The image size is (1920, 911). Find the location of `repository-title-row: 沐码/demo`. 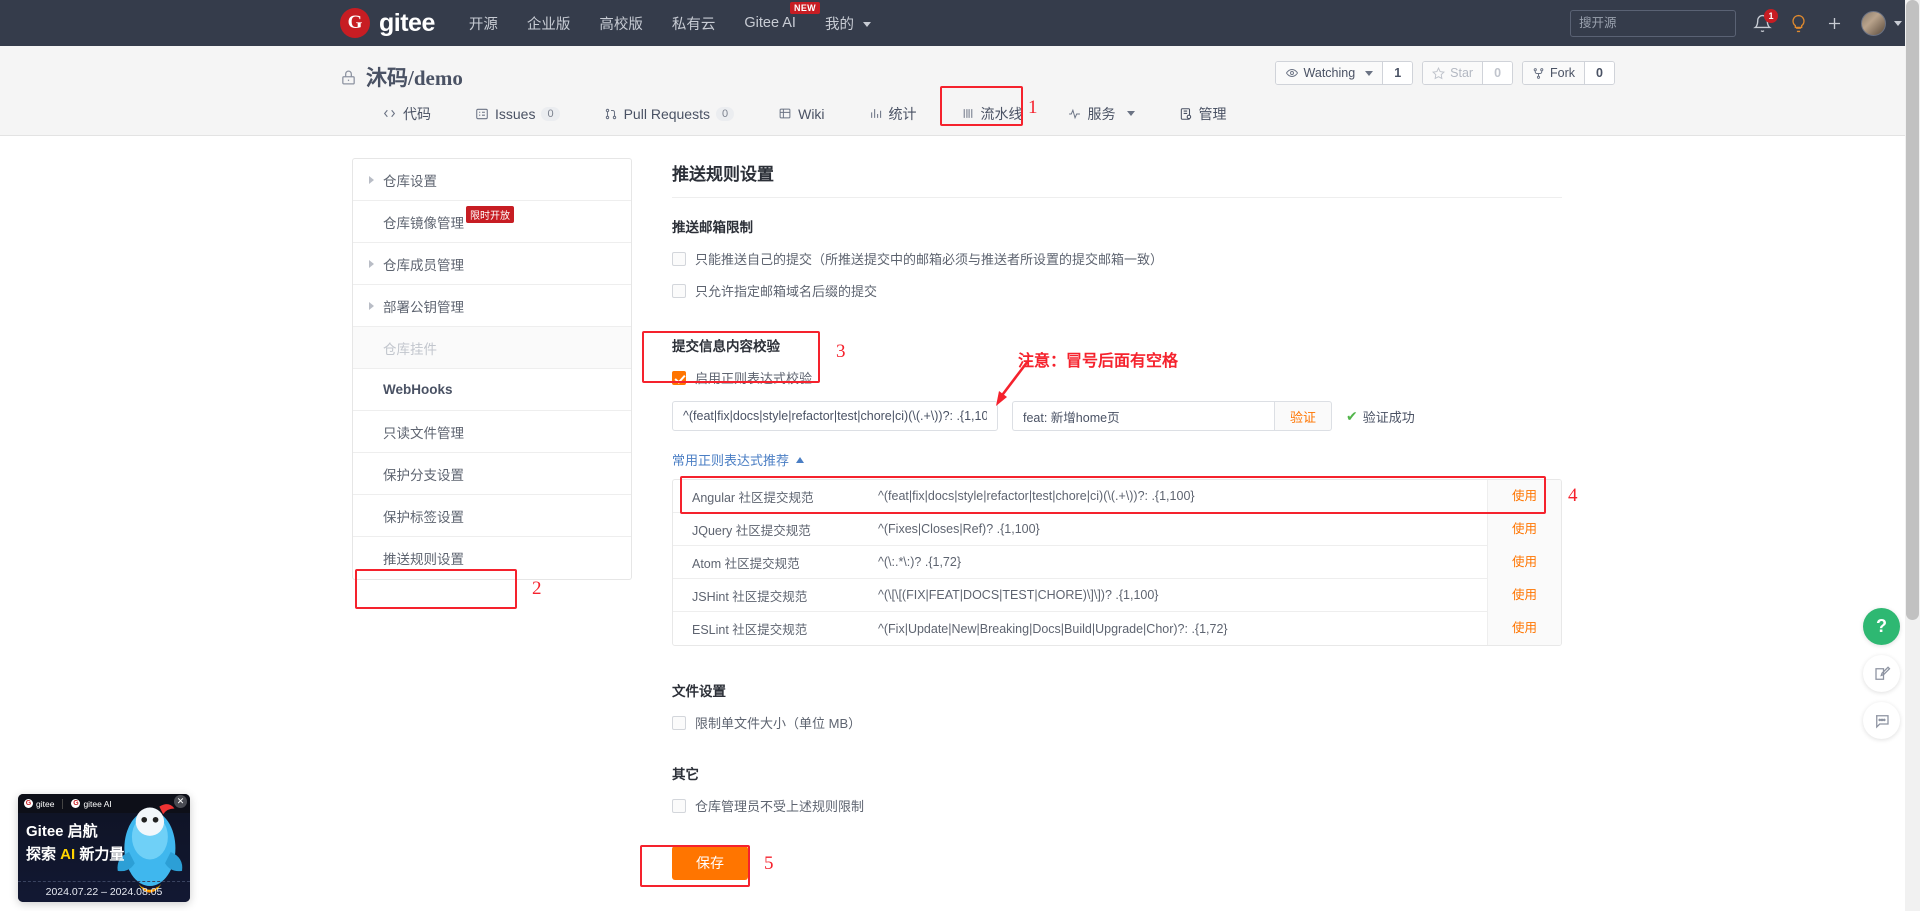

repository-title-row: 沐码/demo is located at coordinates (1130, 77).